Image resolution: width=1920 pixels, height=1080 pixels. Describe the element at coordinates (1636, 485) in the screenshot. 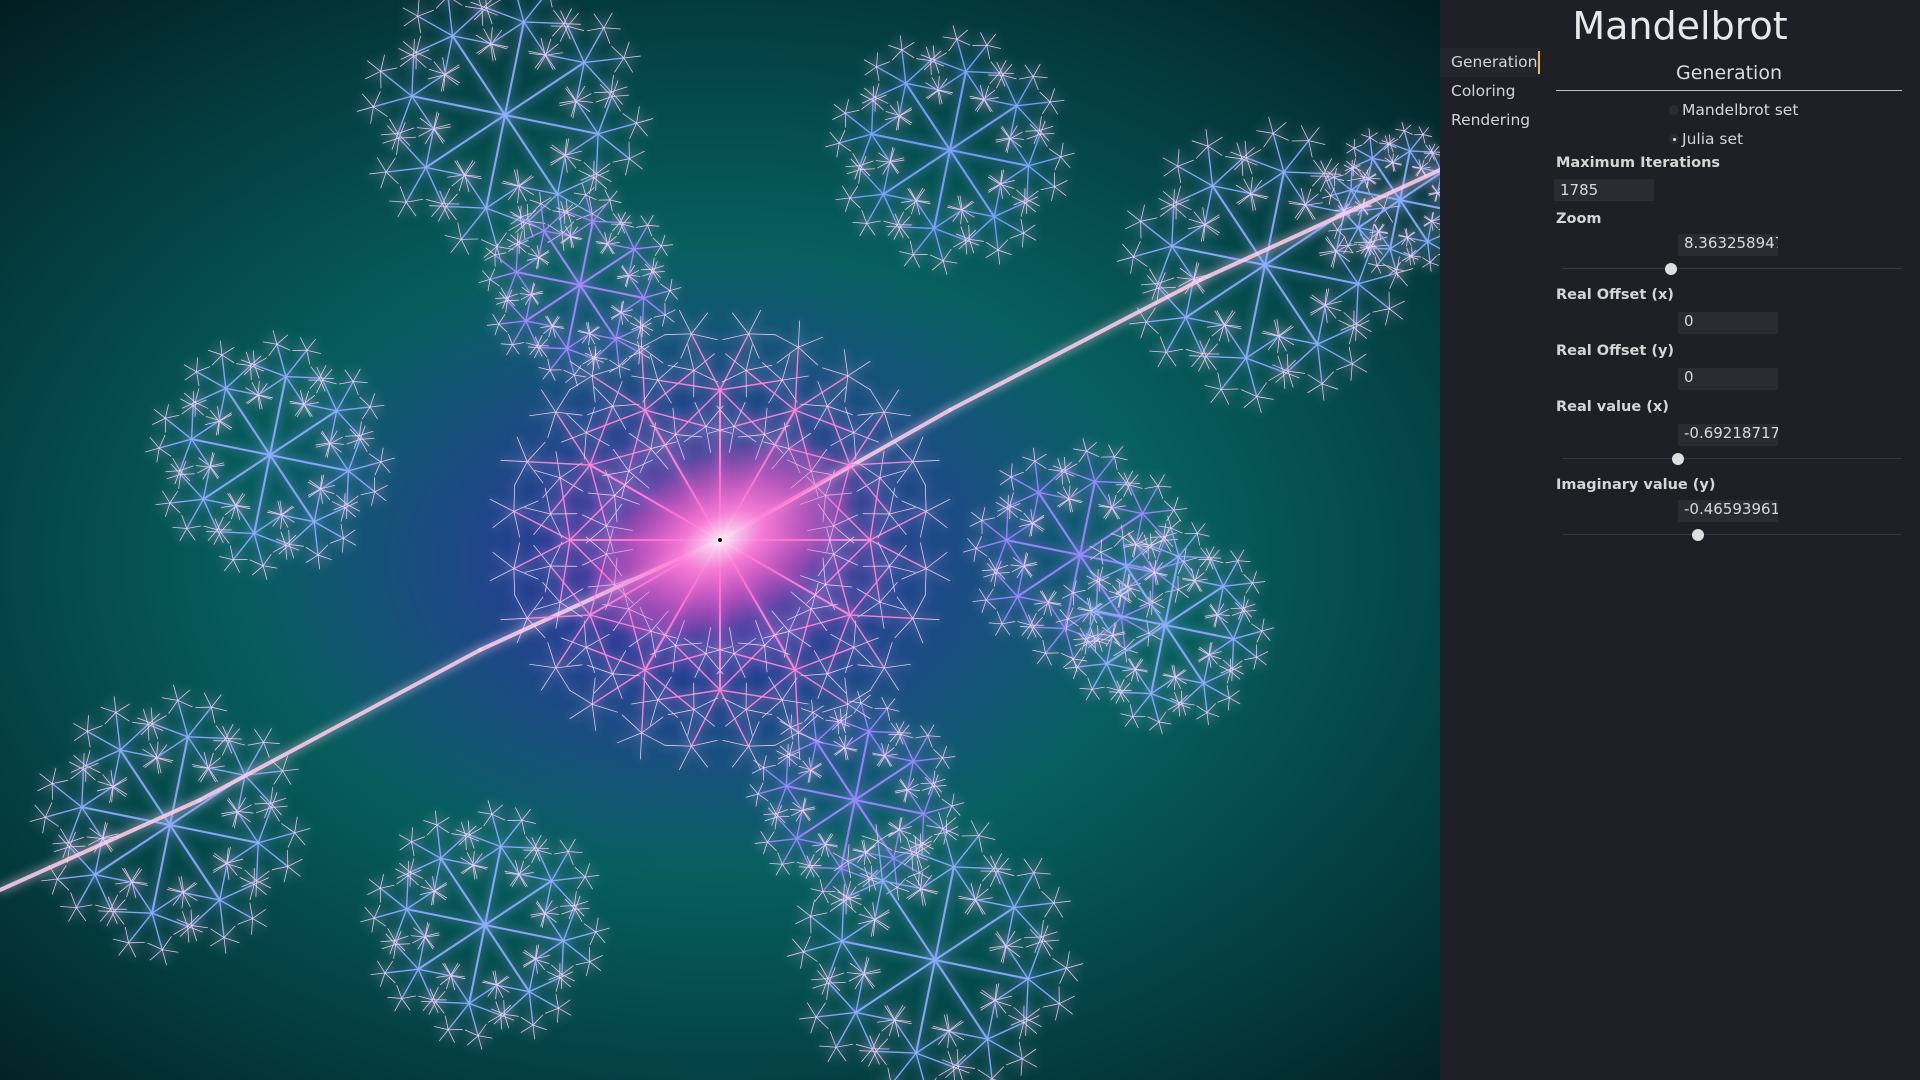

I see `imaginary-value-y-label: Imaginary value (y)` at that location.